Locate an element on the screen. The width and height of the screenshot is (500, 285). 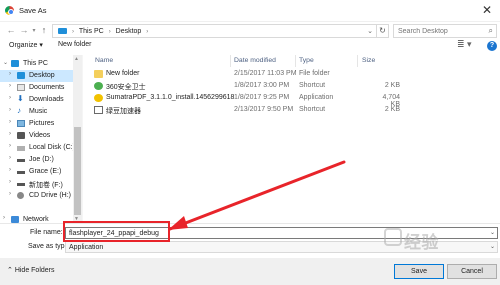
view-options-icon: ≣ ▾ is located at coordinates (464, 44).